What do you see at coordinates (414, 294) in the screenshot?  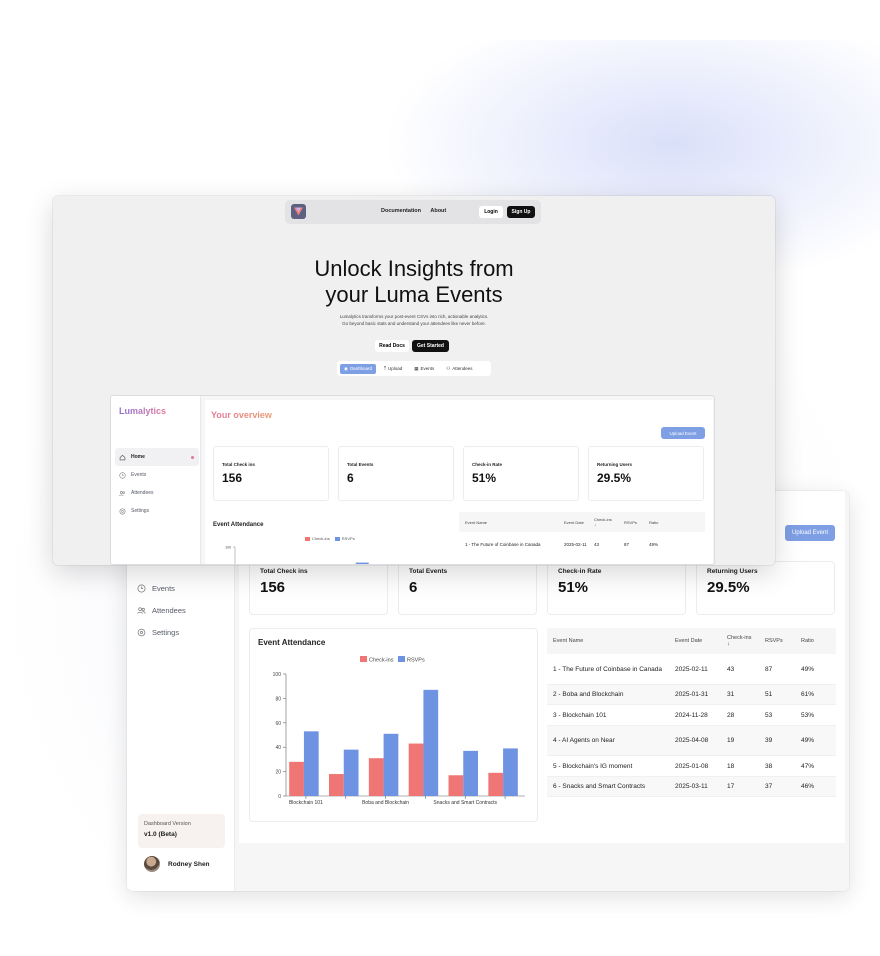 I see `hero-title-line: your Luma Events` at bounding box center [414, 294].